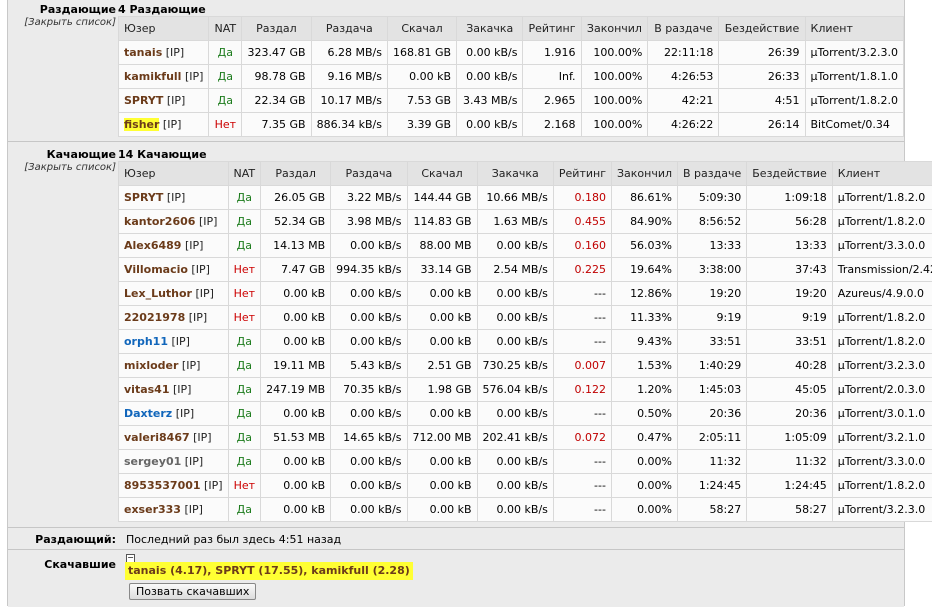 This screenshot has height=607, width=932. I want to click on user-link: 8953537001, so click(162, 485).